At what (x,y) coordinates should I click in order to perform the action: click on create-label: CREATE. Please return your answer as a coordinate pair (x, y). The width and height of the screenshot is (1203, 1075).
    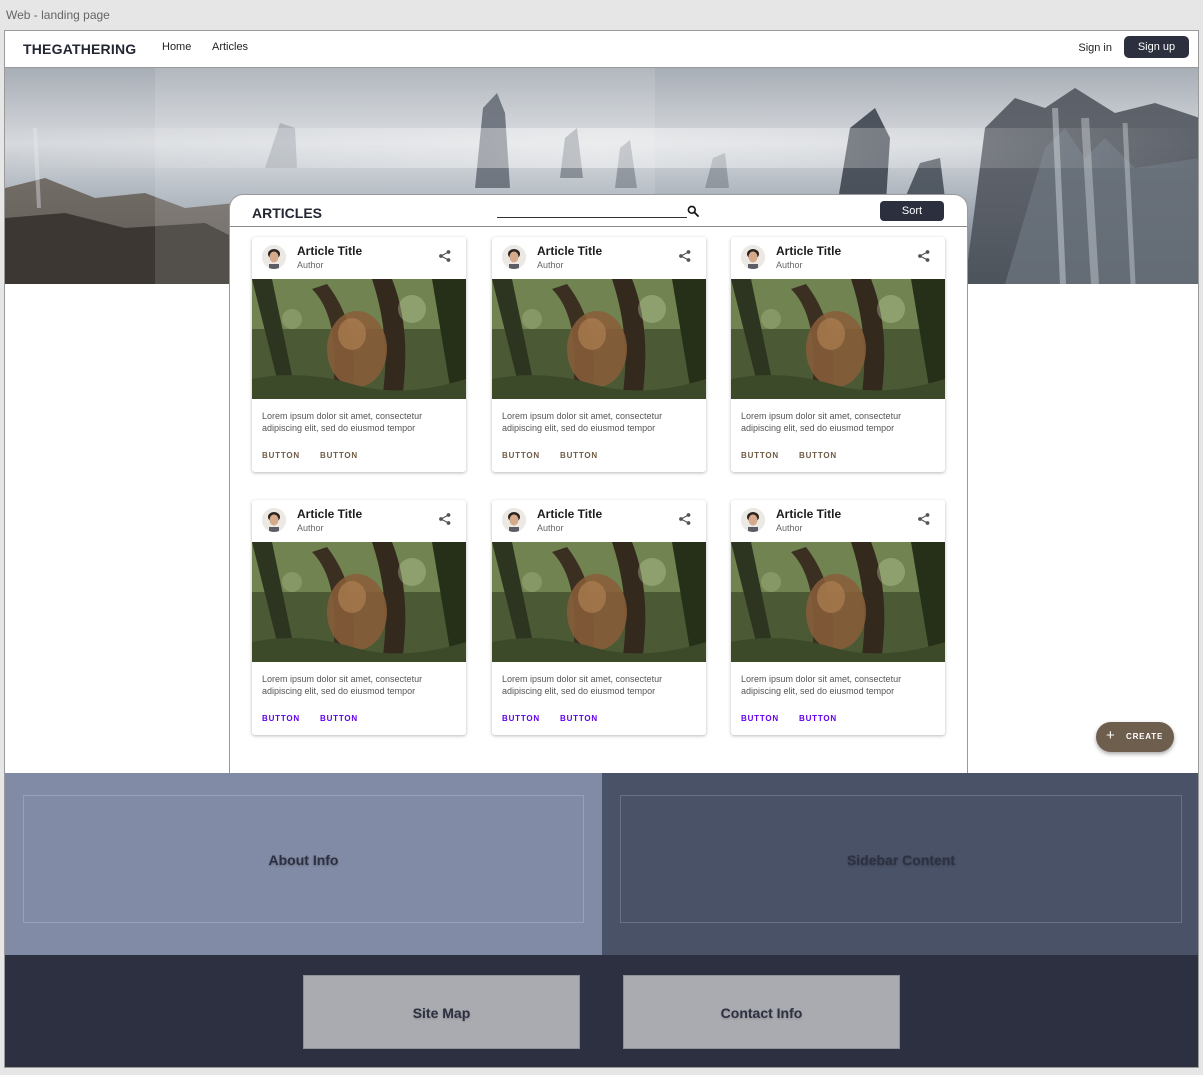
    Looking at the image, I should click on (1145, 736).